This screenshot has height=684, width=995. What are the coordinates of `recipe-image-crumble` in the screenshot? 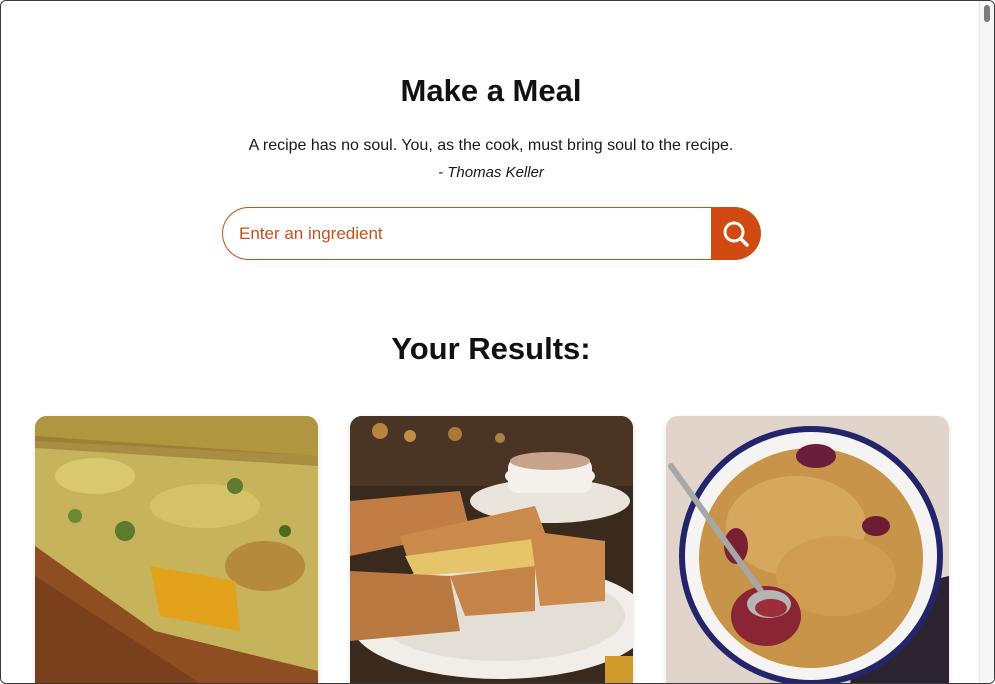 It's located at (807, 549).